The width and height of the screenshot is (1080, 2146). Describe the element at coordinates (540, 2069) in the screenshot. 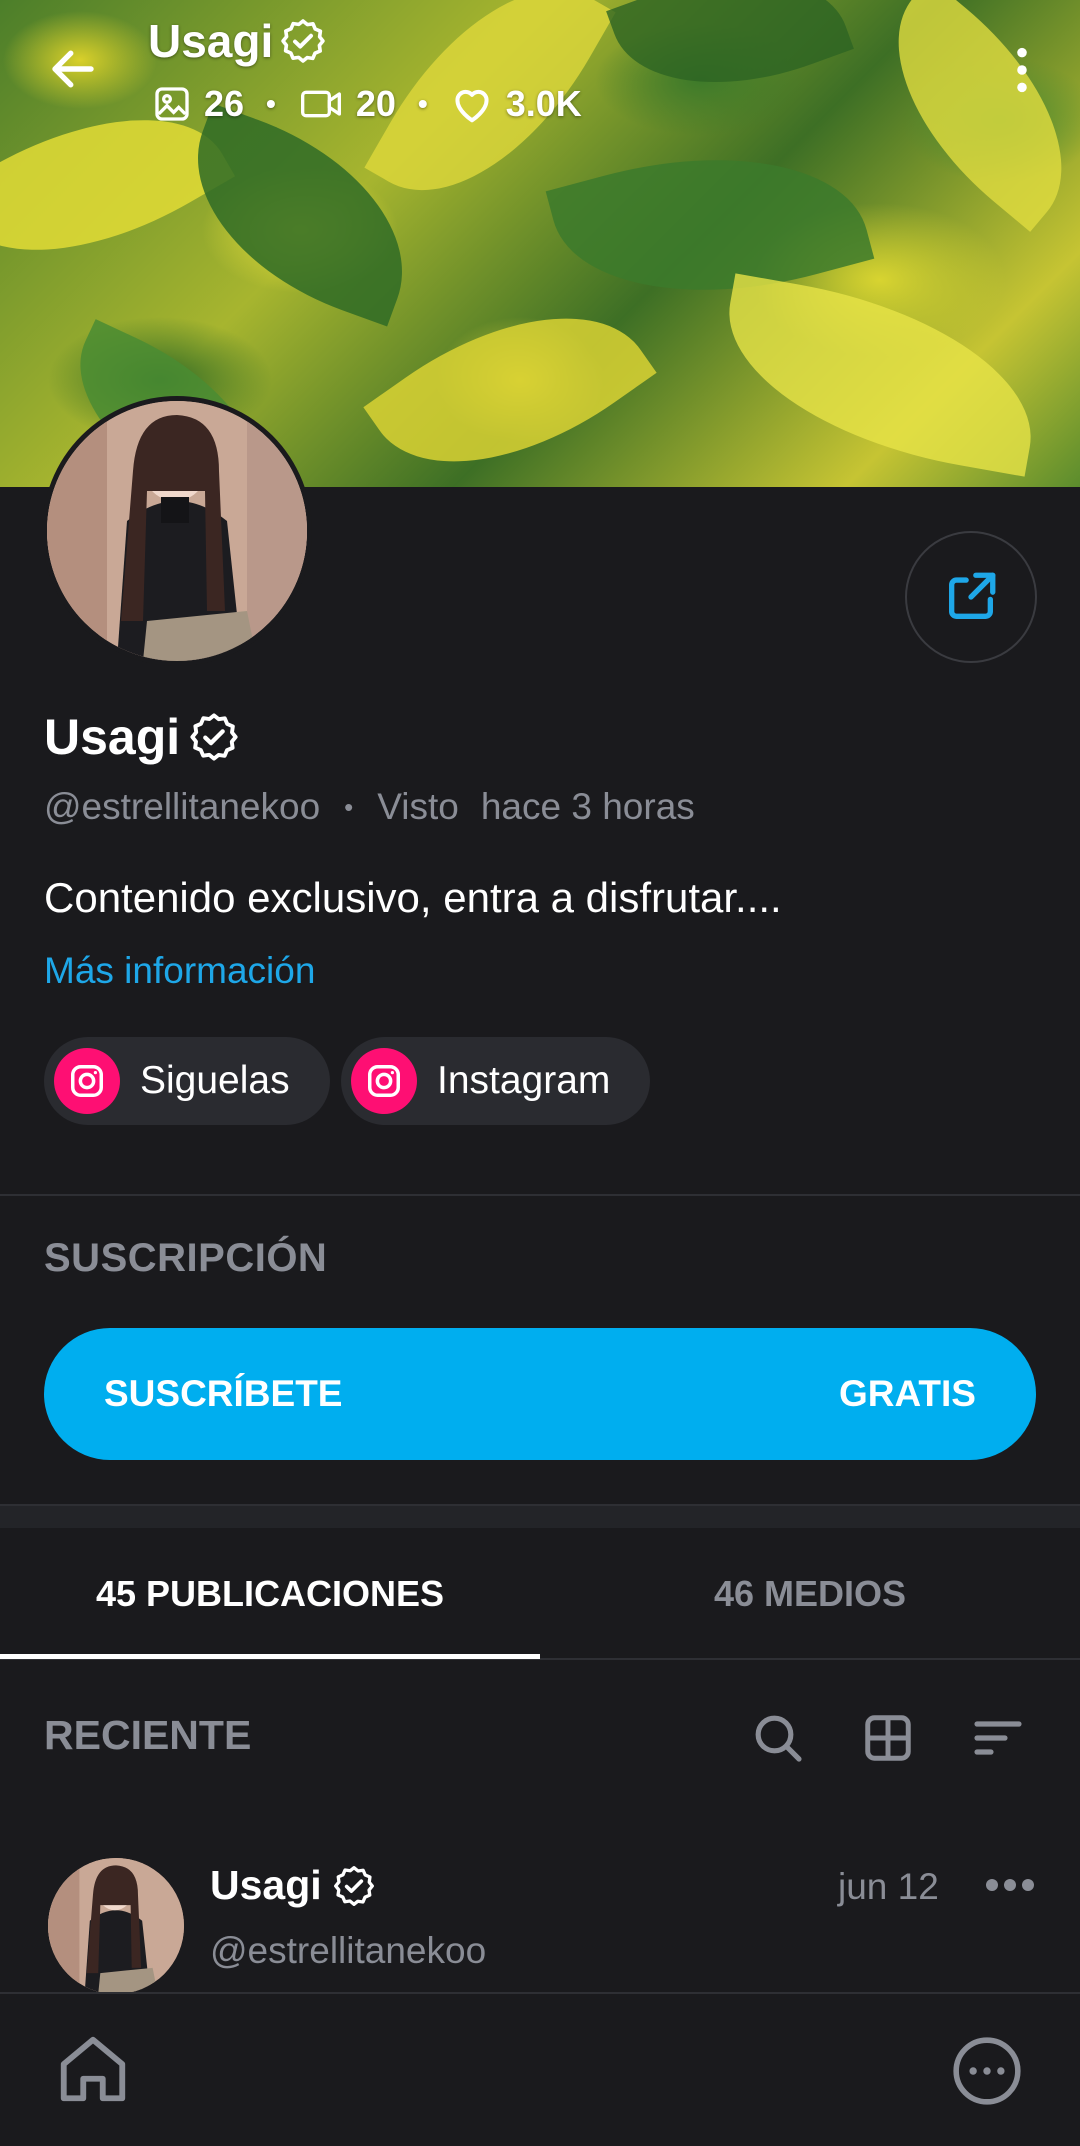

I see `bottom-navigation` at that location.